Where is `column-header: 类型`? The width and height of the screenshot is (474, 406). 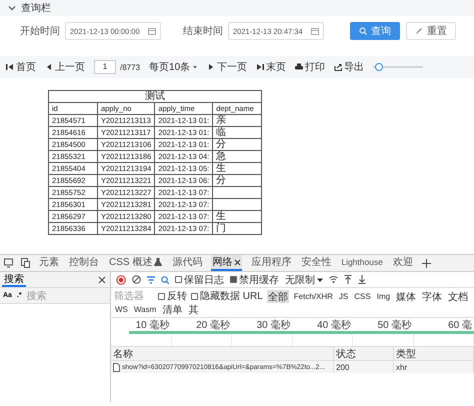 column-header: 类型 is located at coordinates (434, 354).